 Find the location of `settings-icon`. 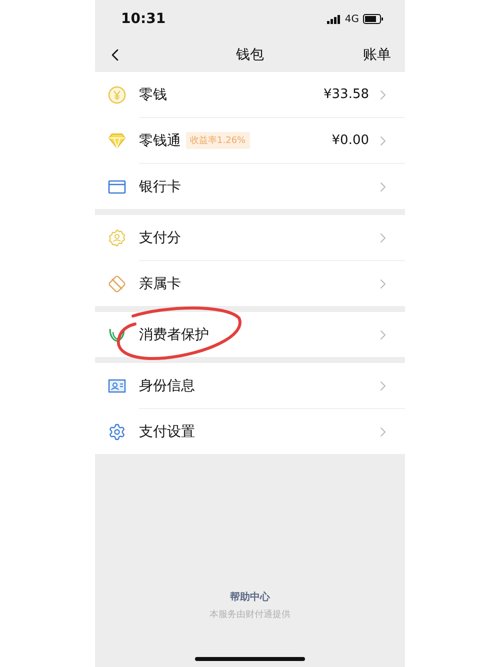

settings-icon is located at coordinates (117, 431).